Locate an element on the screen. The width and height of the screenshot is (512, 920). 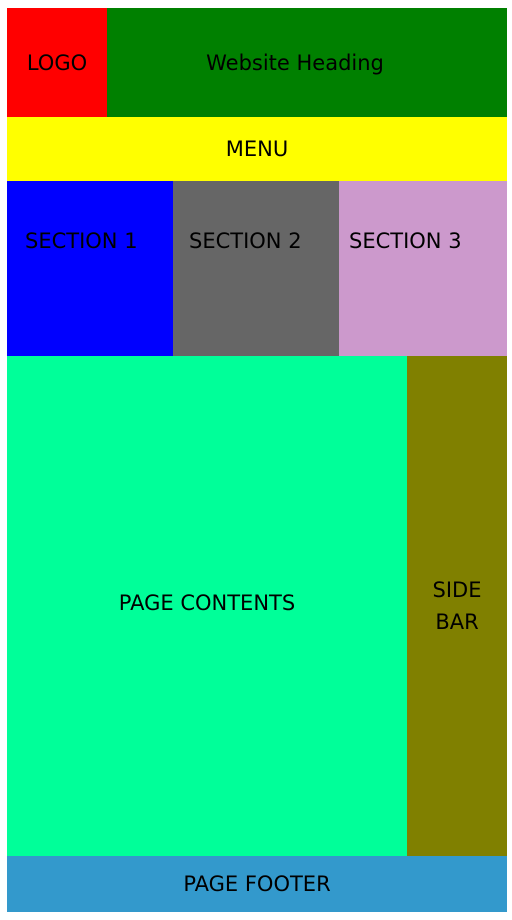
sidebar-block: SIDE BAR is located at coordinates (457, 606).